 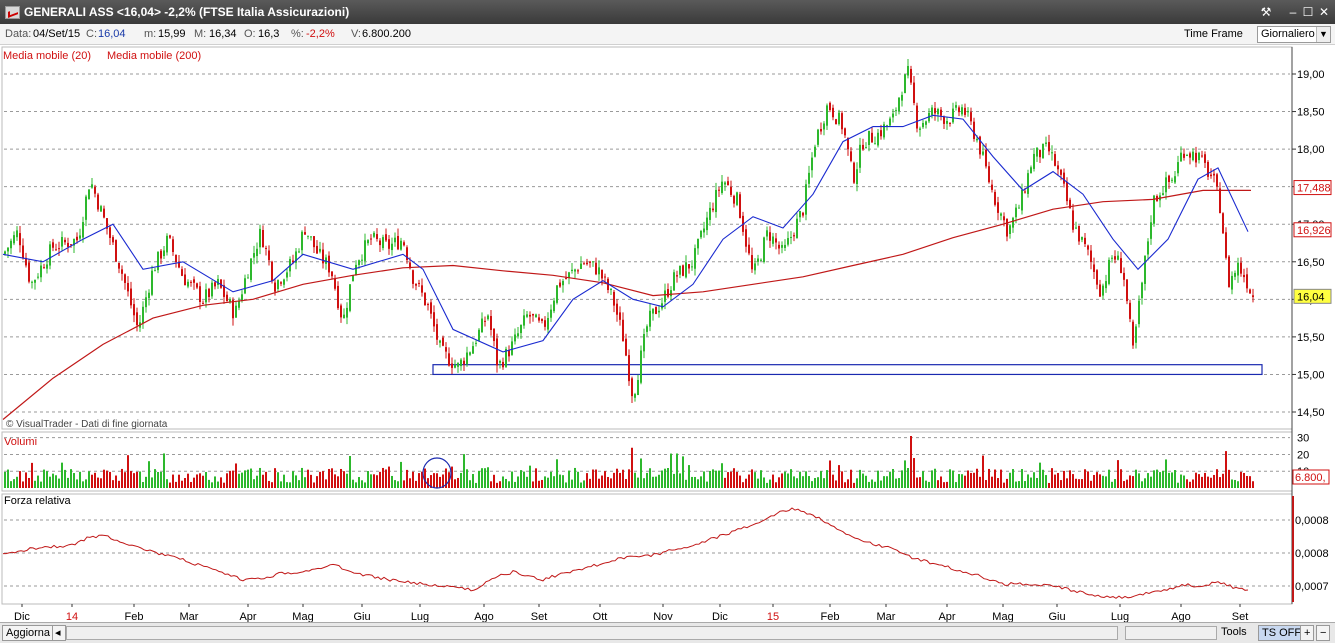 What do you see at coordinates (386, 34) in the screenshot?
I see `volume-value: 6.800.200` at bounding box center [386, 34].